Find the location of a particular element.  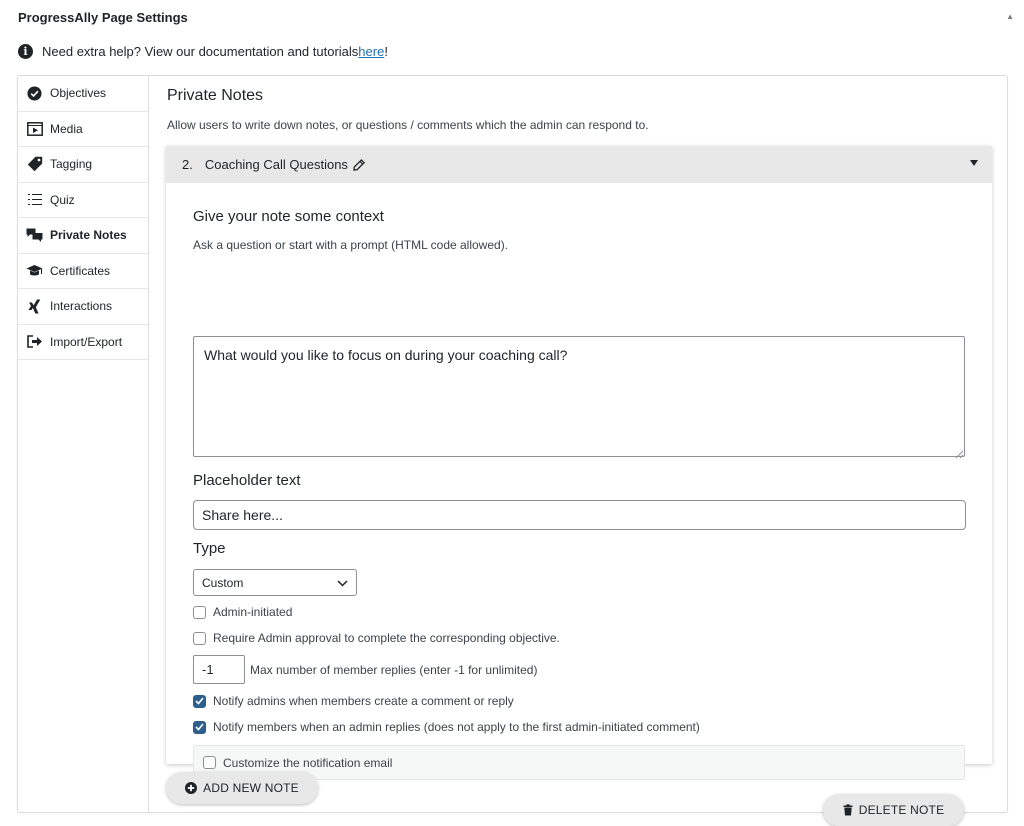

sidebar-item-media: Media is located at coordinates (83, 129).